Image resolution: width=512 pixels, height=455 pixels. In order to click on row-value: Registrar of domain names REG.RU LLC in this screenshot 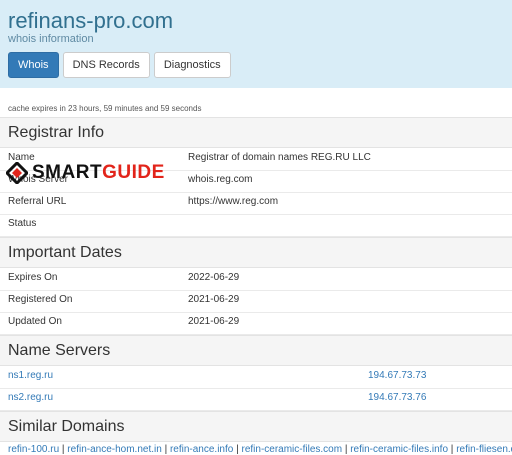, I will do `click(279, 157)`.